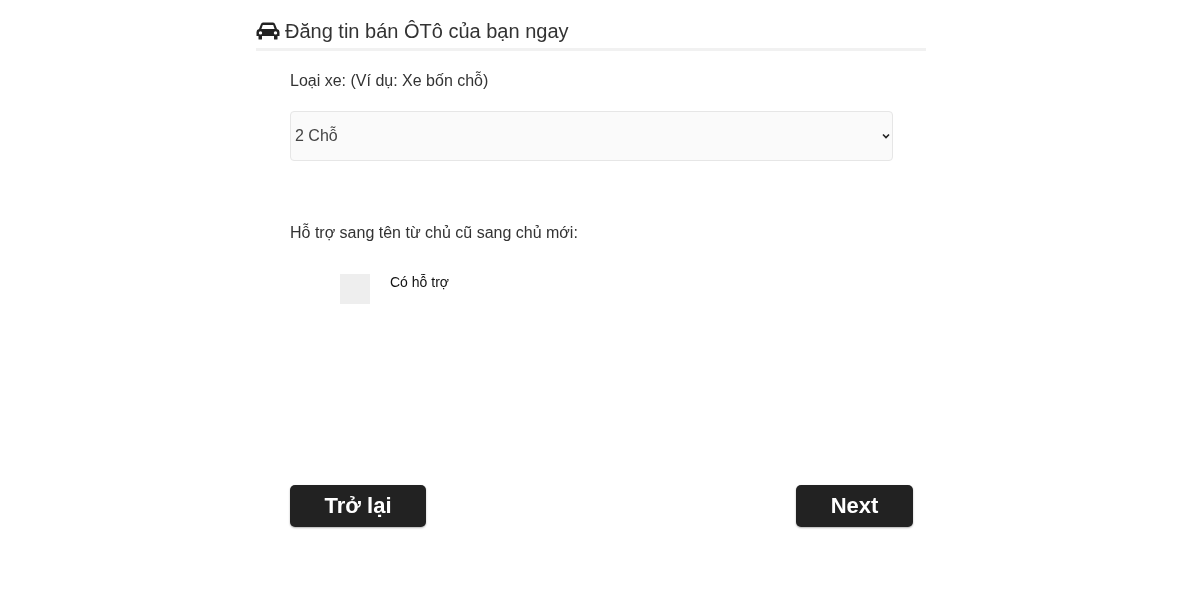 The image size is (1185, 614). I want to click on back-button: Trở lại, so click(358, 506).